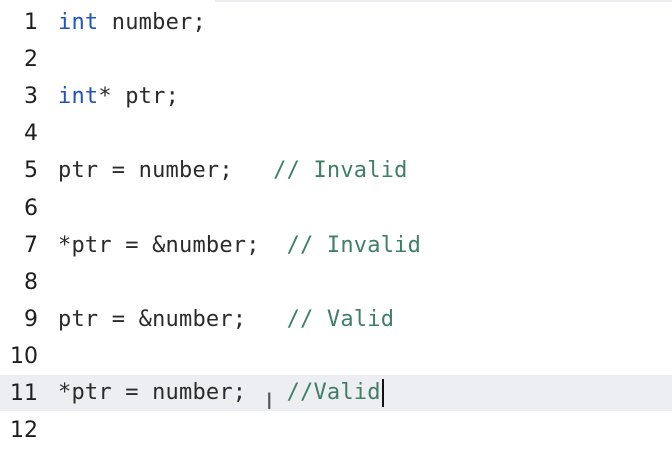 This screenshot has height=458, width=672. I want to click on code-line-11: 11 *ptr = number; //Valid, so click(336, 393).